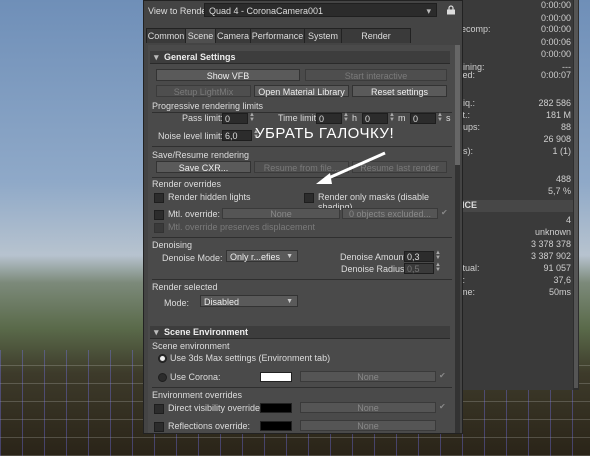  I want to click on time-limit-label: Time limit:, so click(298, 118).